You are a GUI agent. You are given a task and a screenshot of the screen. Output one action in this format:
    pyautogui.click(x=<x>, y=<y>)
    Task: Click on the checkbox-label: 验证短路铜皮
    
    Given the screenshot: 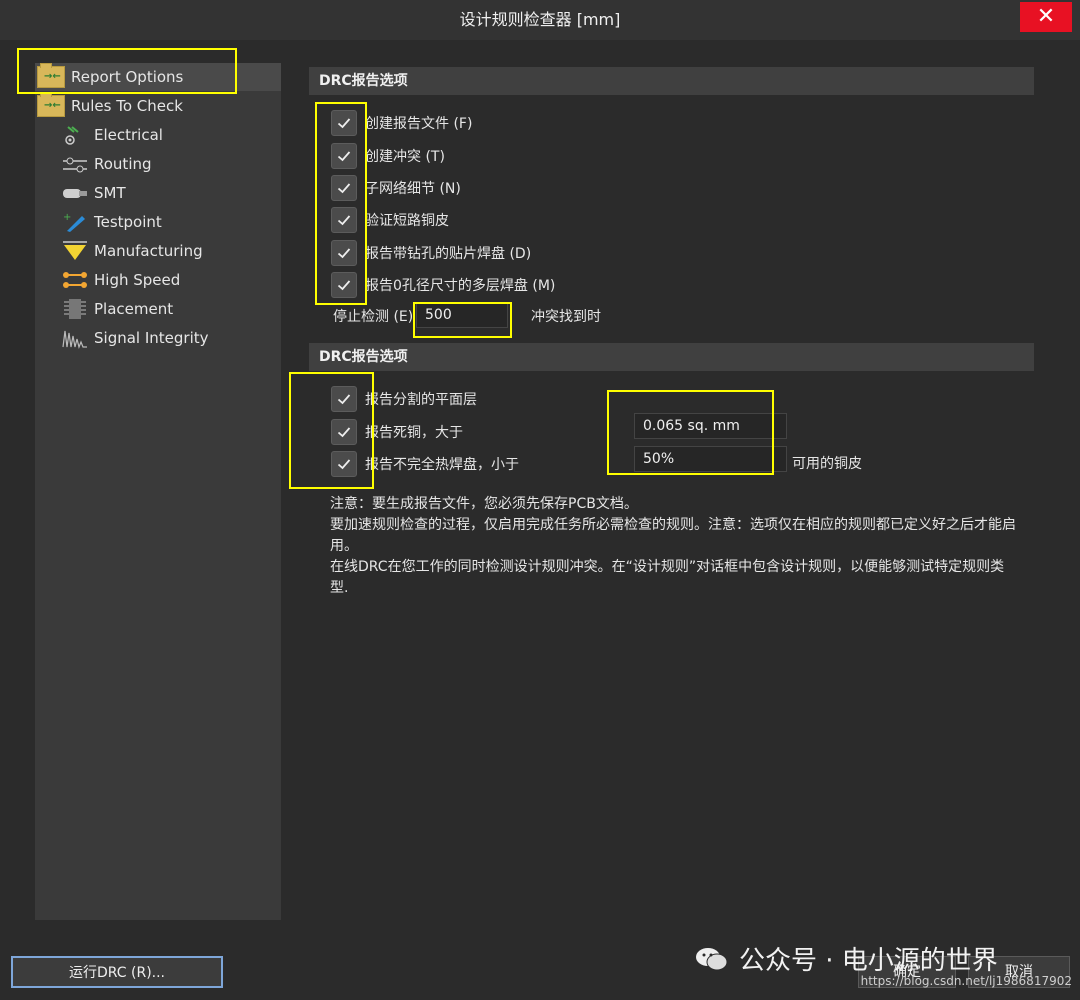 What is the action you would take?
    pyautogui.click(x=407, y=221)
    